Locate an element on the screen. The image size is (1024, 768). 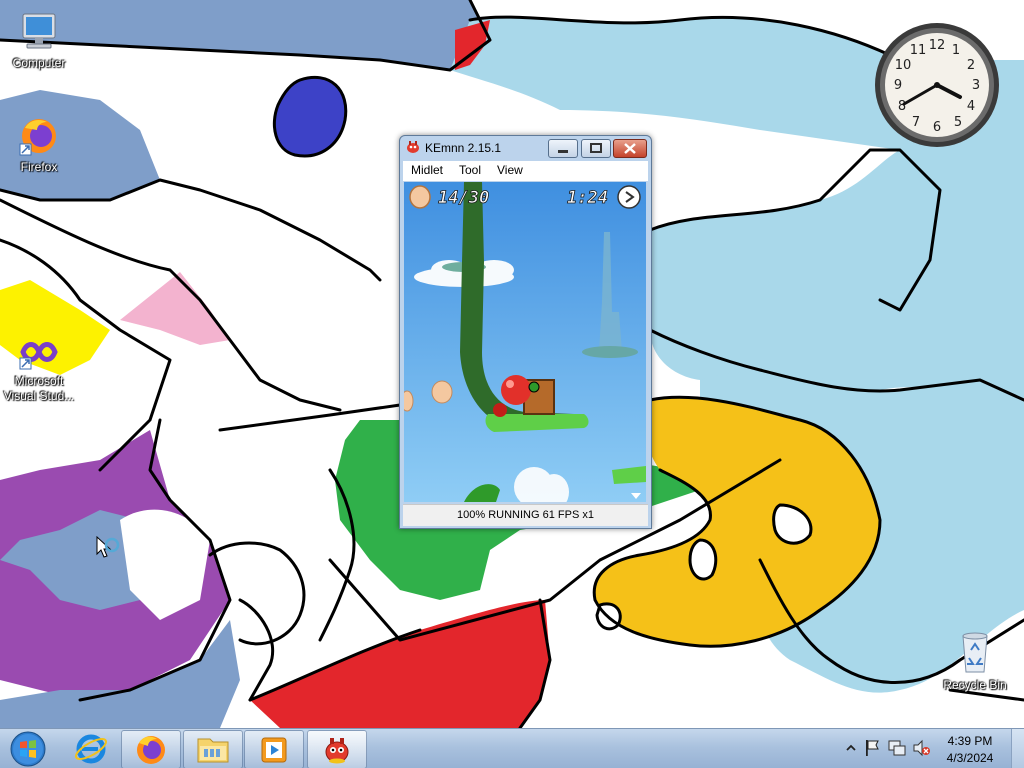
close-button is located at coordinates (630, 148).